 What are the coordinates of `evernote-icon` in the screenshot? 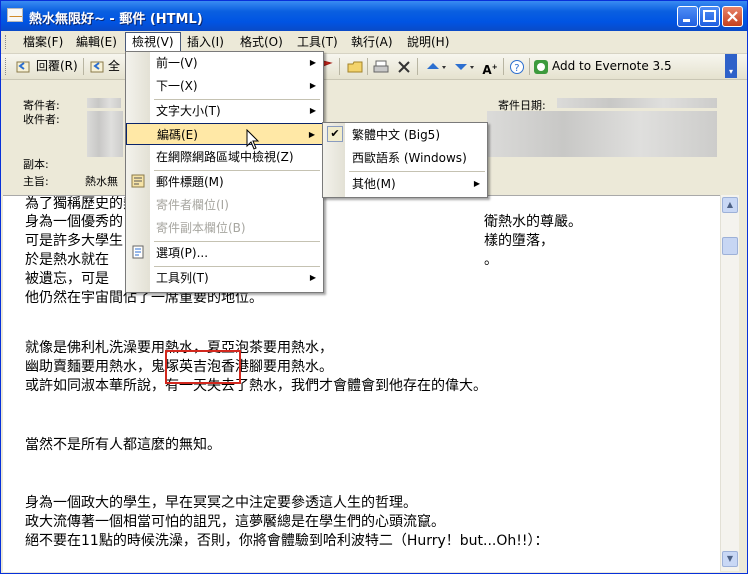 It's located at (541, 67).